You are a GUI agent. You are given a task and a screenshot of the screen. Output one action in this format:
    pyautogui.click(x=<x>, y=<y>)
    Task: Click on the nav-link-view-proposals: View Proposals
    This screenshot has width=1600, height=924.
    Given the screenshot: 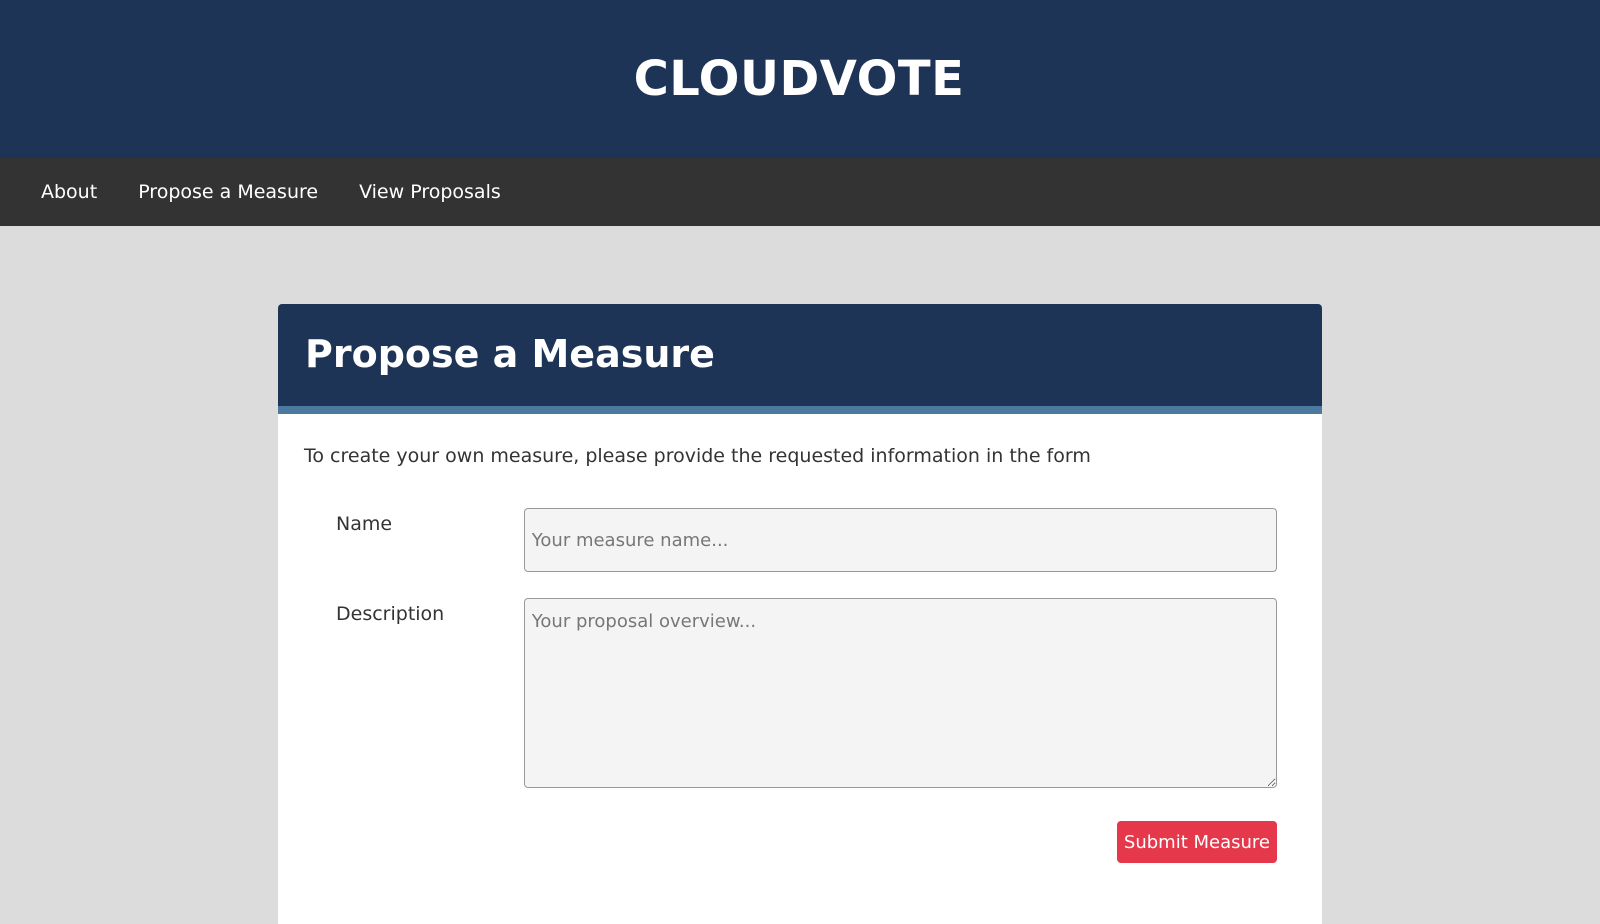 What is the action you would take?
    pyautogui.click(x=430, y=192)
    